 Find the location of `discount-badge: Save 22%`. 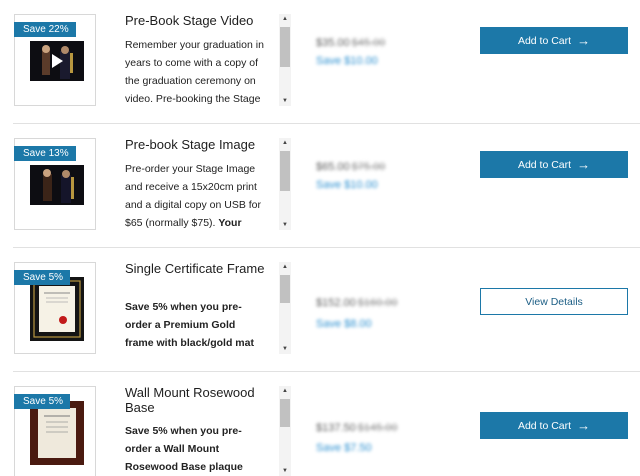

discount-badge: Save 22% is located at coordinates (45, 29).